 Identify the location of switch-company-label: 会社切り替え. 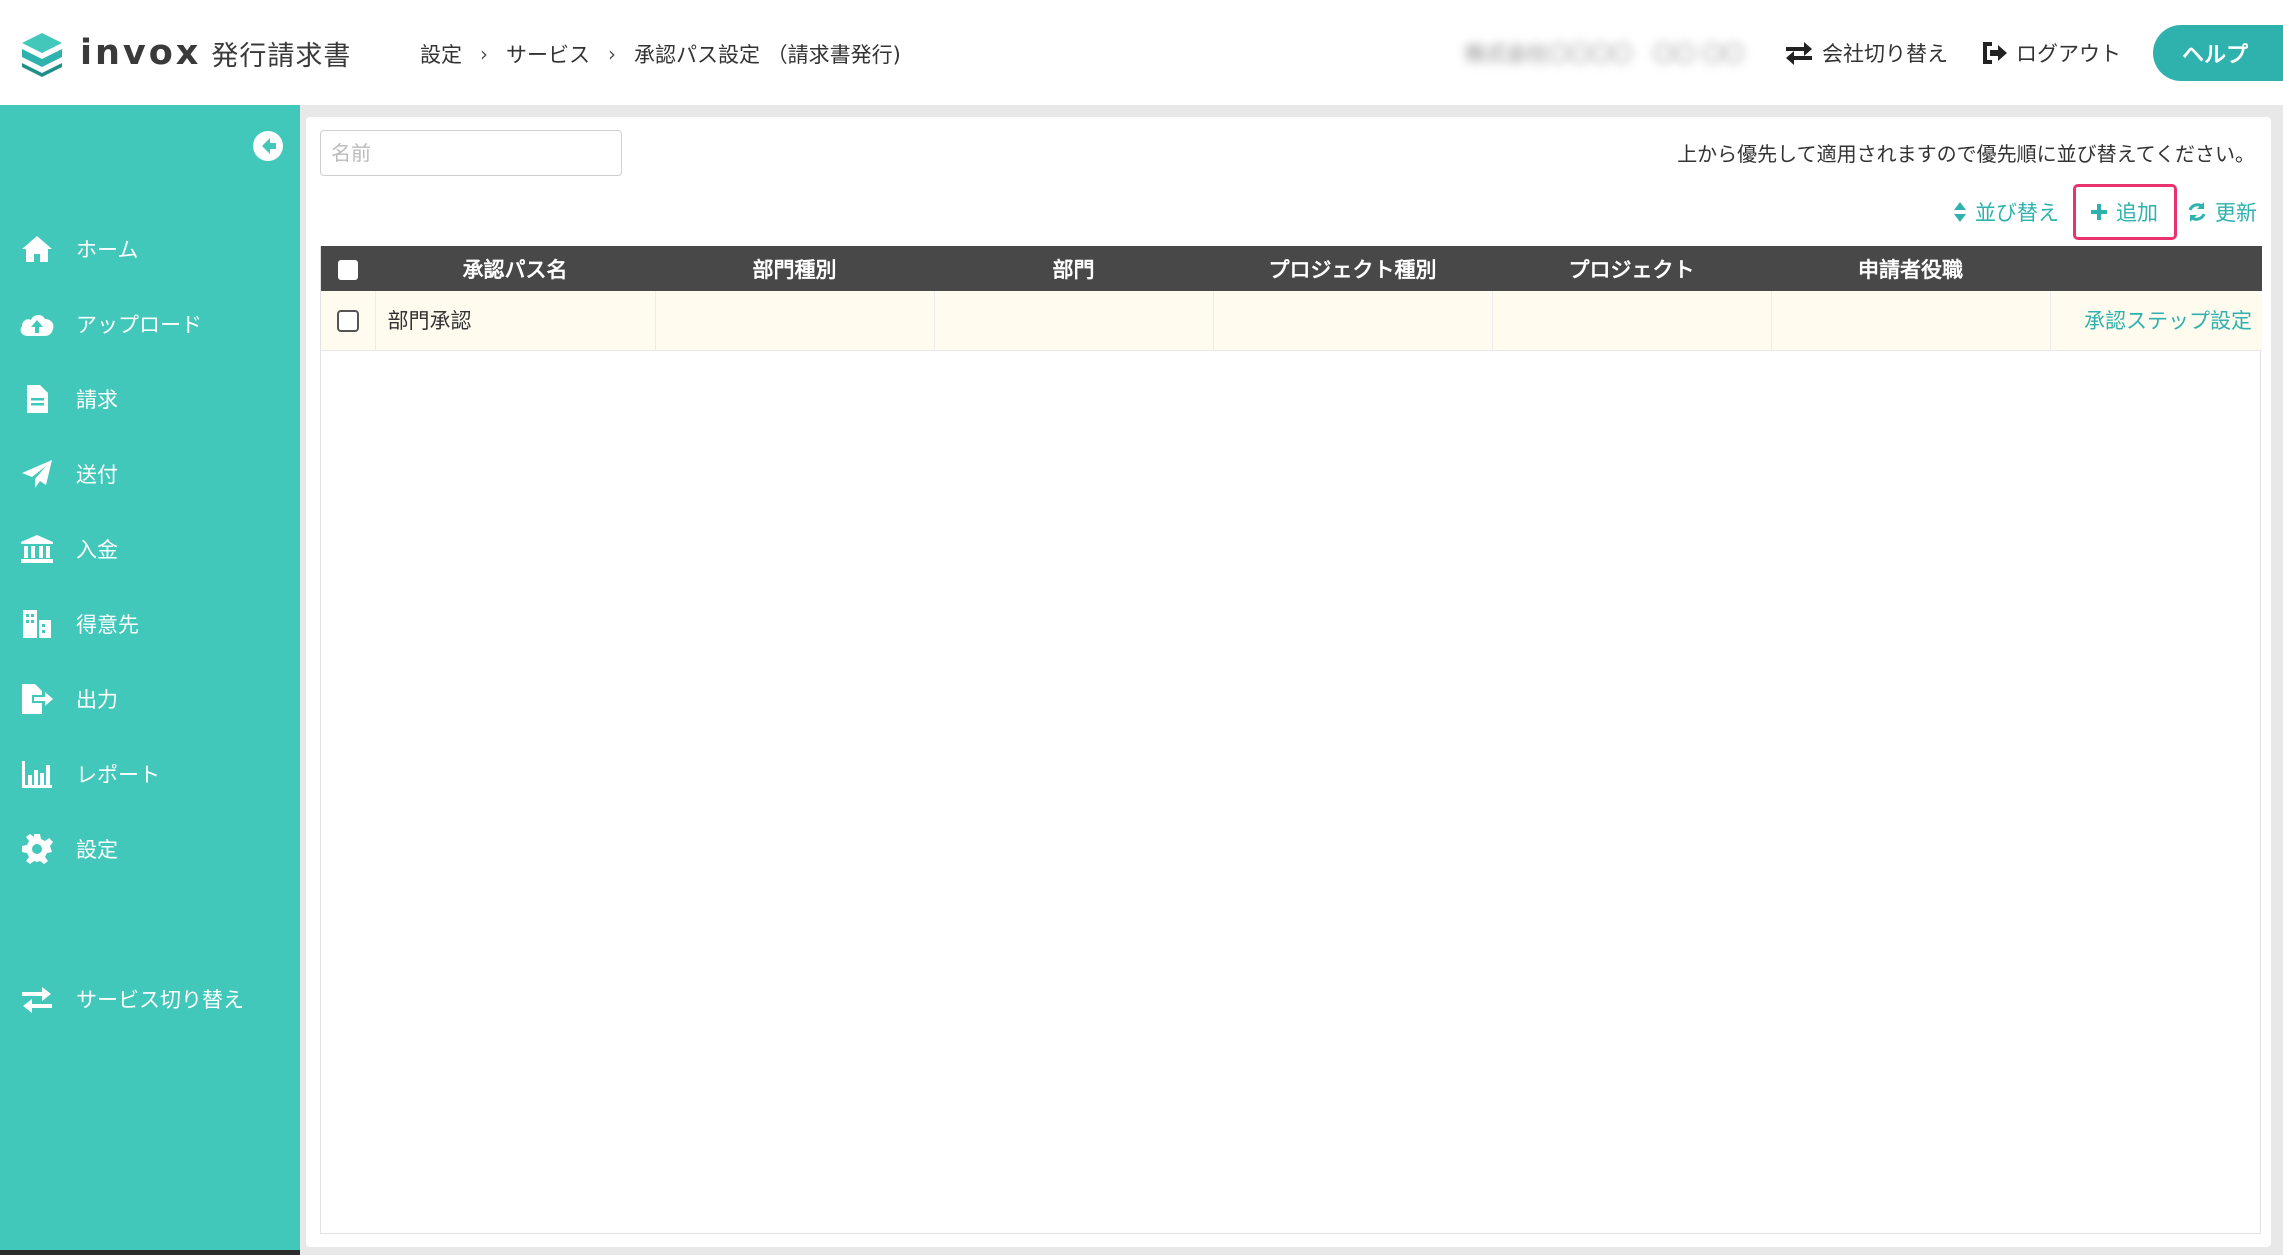
(1885, 54).